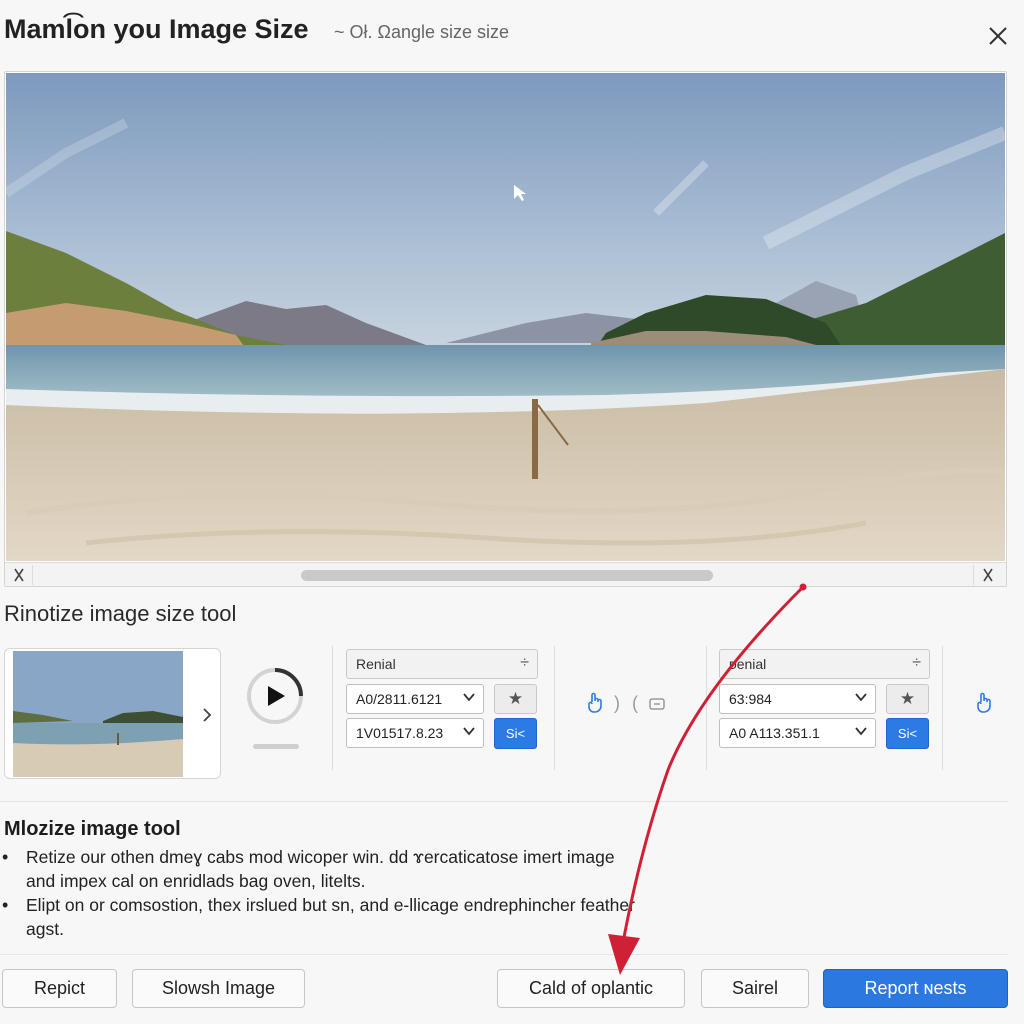 The image size is (1024, 1024). I want to click on link-bracket-icon: (, so click(635, 703).